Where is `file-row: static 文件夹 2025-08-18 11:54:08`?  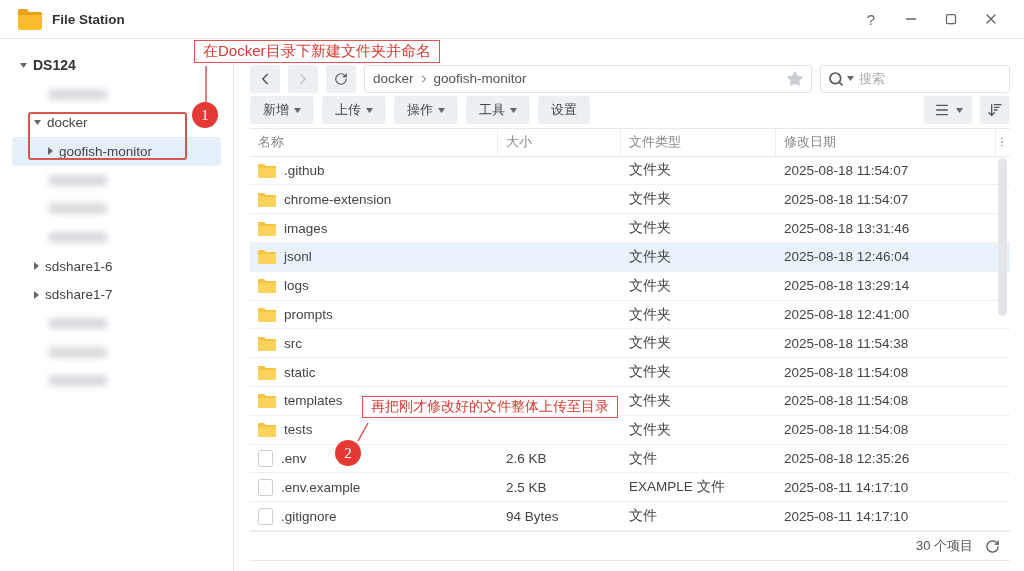
file-row: static 文件夹 2025-08-18 11:54:08 is located at coordinates (630, 373).